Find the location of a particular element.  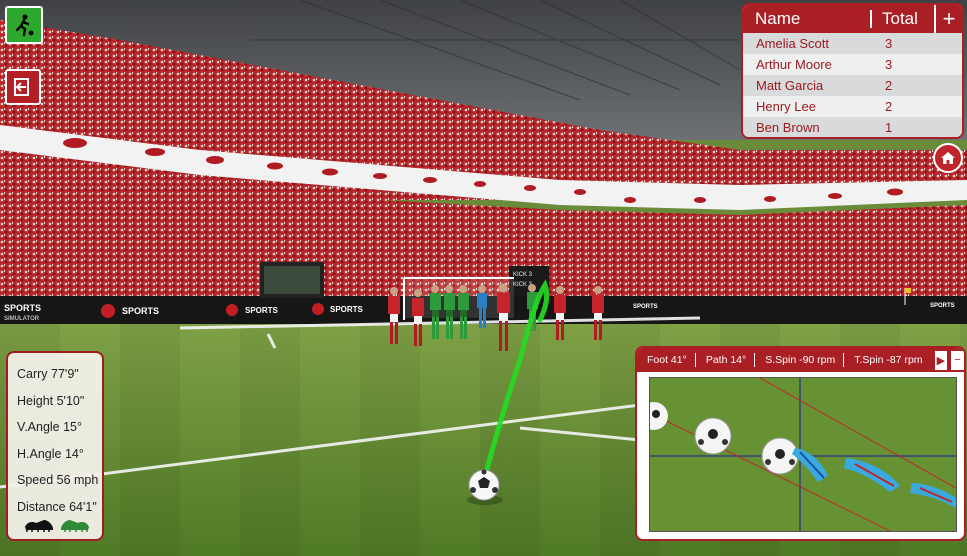

black-boot-icon is located at coordinates (39, 525).